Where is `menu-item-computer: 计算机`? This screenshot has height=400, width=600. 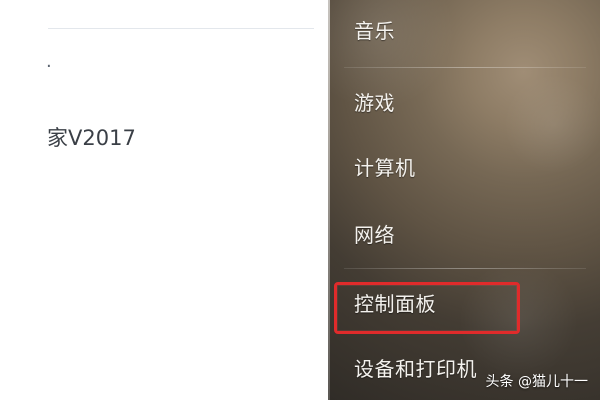
menu-item-computer: 计算机 is located at coordinates (385, 168).